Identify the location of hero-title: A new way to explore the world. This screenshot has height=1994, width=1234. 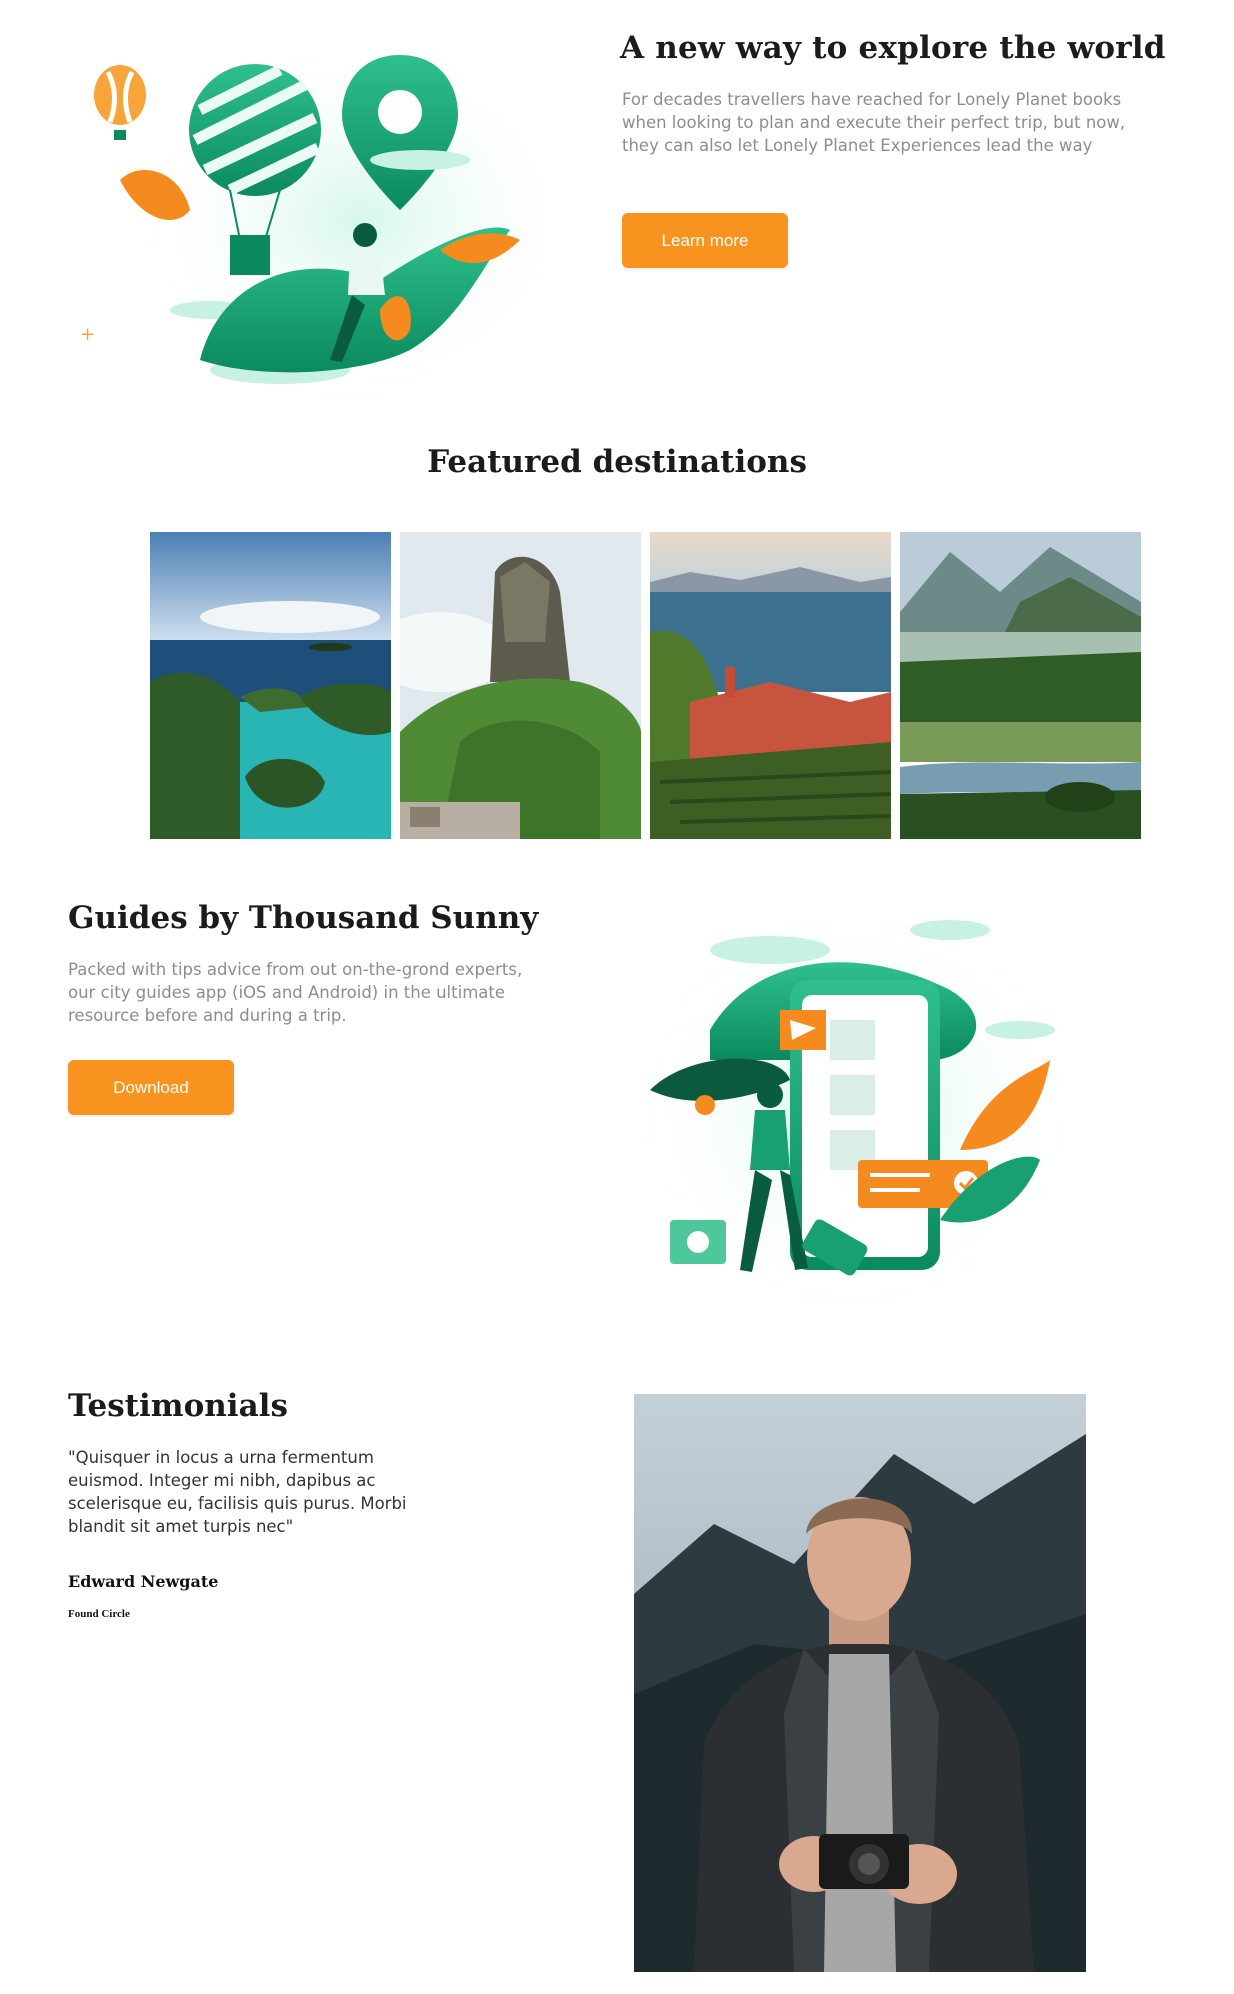
(893, 48).